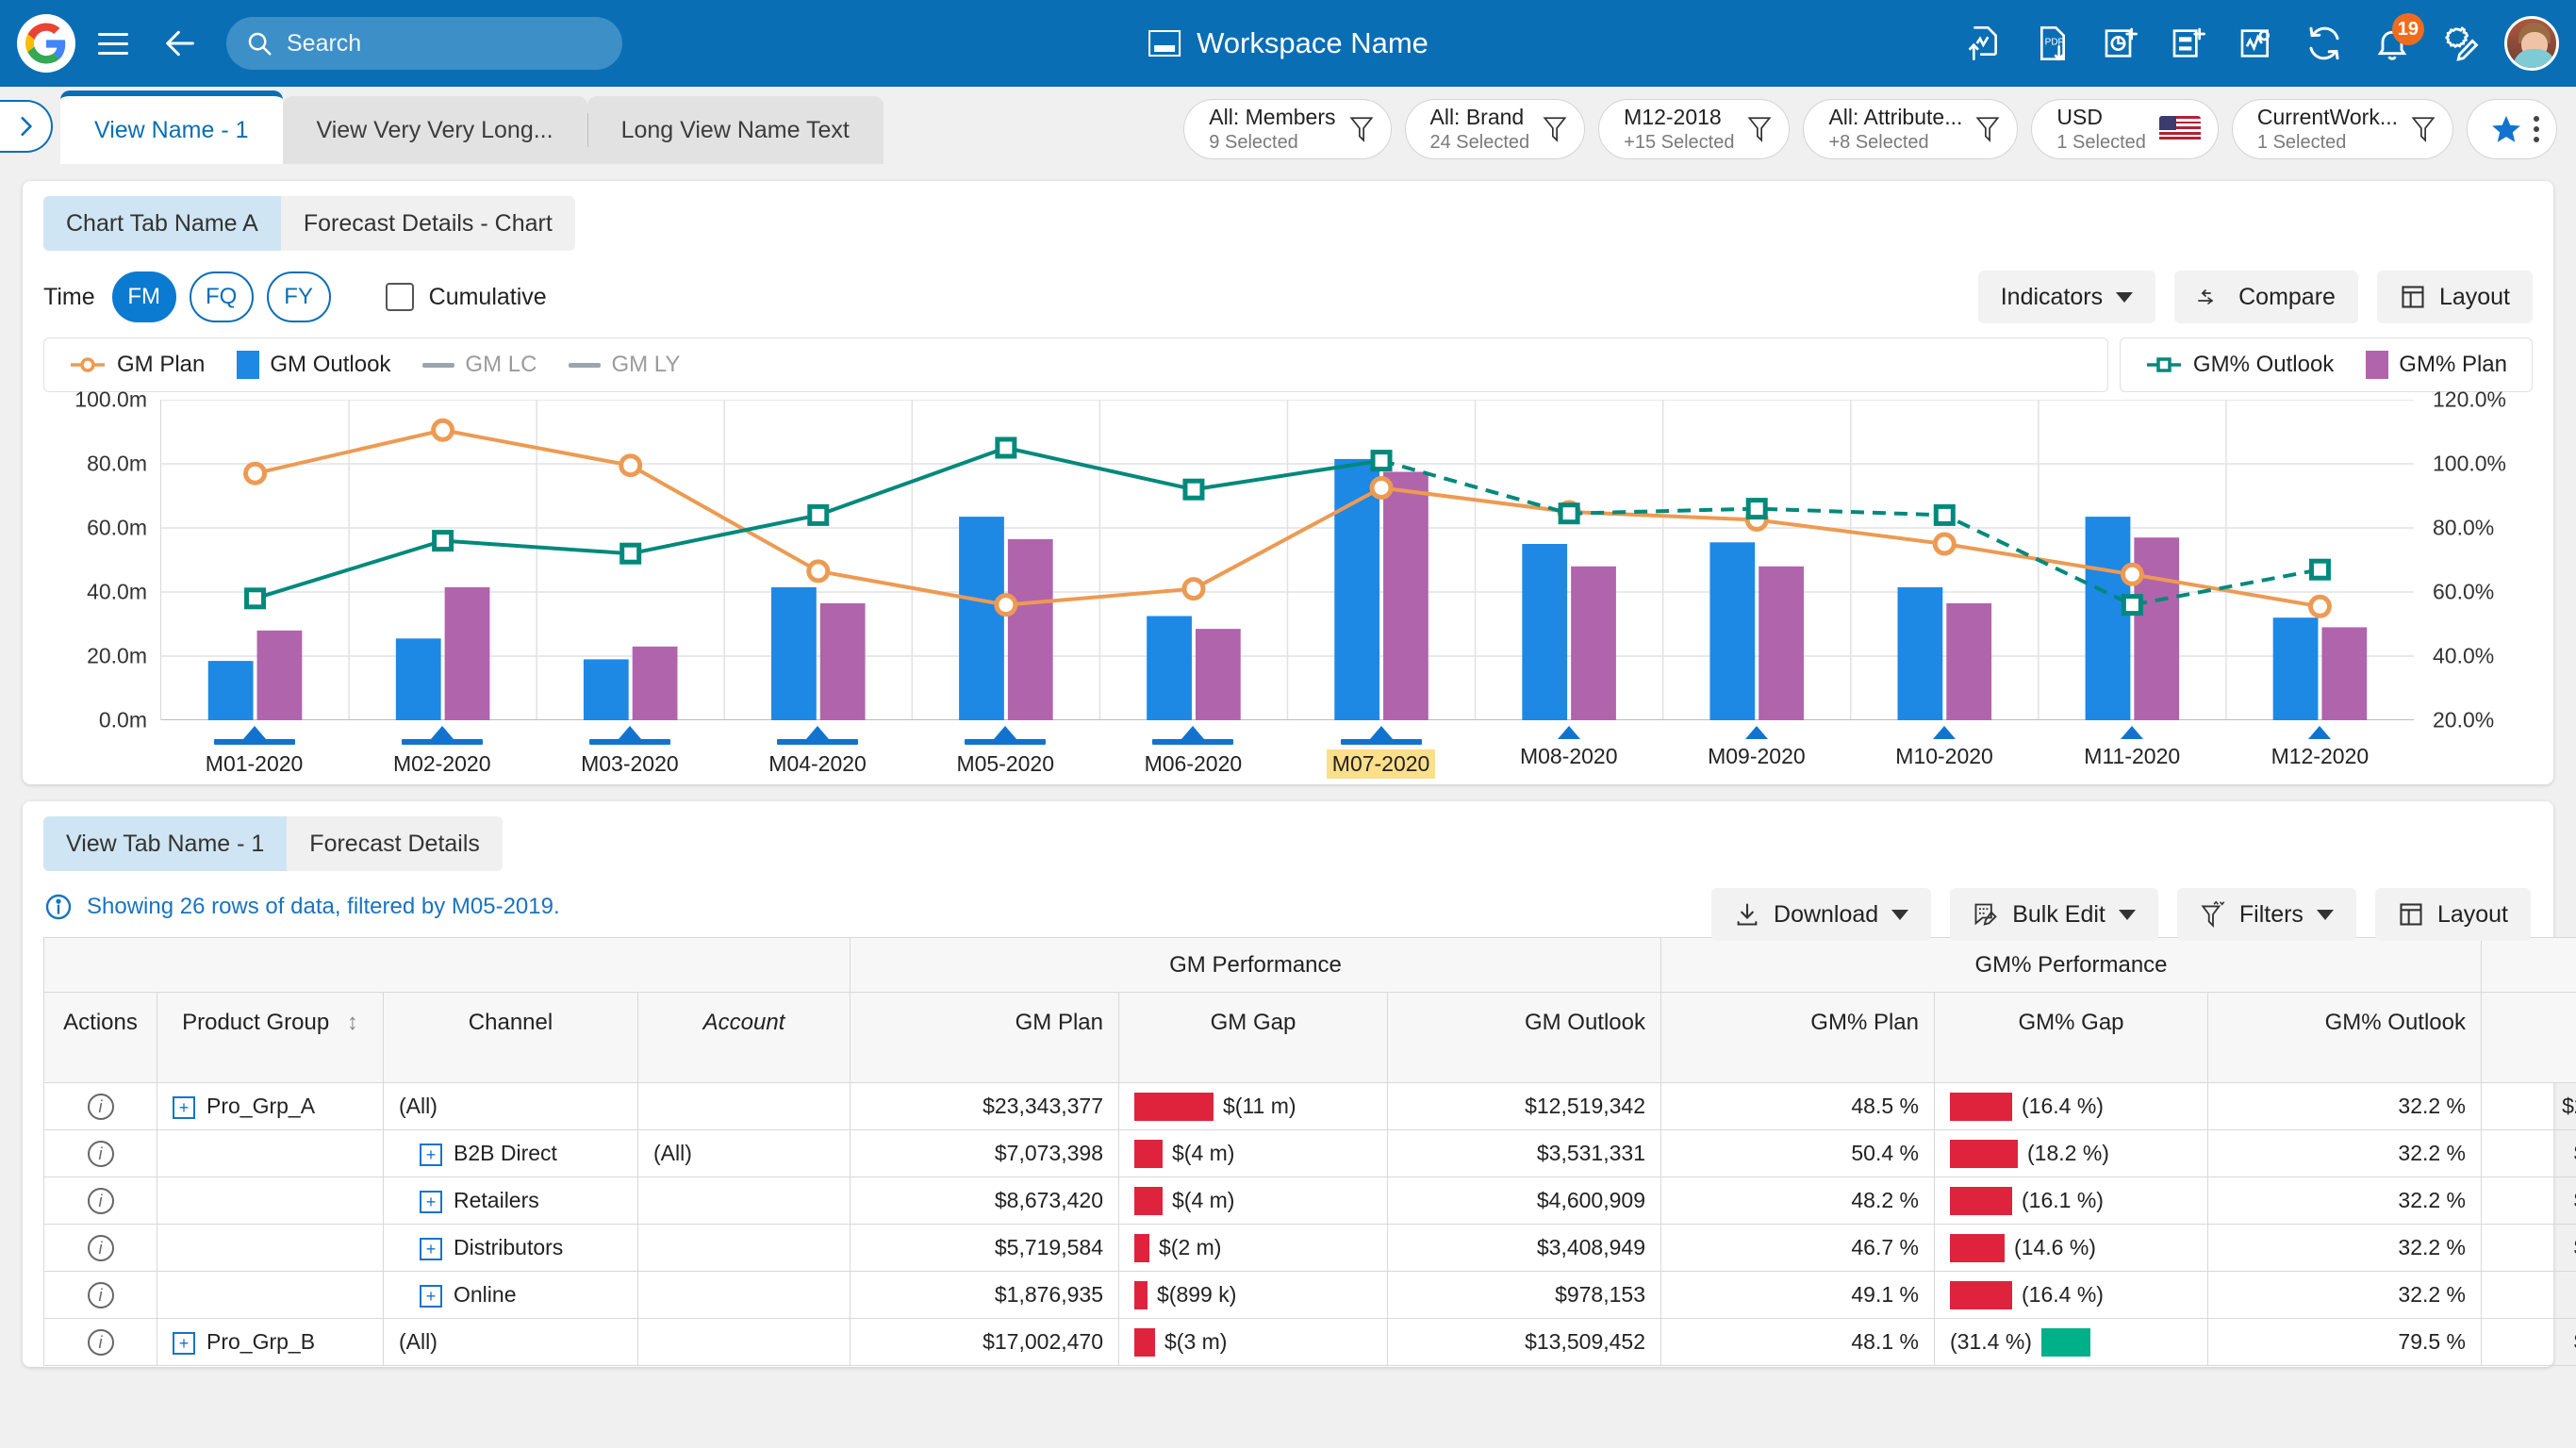 The width and height of the screenshot is (2576, 1448). Describe the element at coordinates (1797, 1037) in the screenshot. I see `col-gmpct-plan: GM% Plan` at that location.